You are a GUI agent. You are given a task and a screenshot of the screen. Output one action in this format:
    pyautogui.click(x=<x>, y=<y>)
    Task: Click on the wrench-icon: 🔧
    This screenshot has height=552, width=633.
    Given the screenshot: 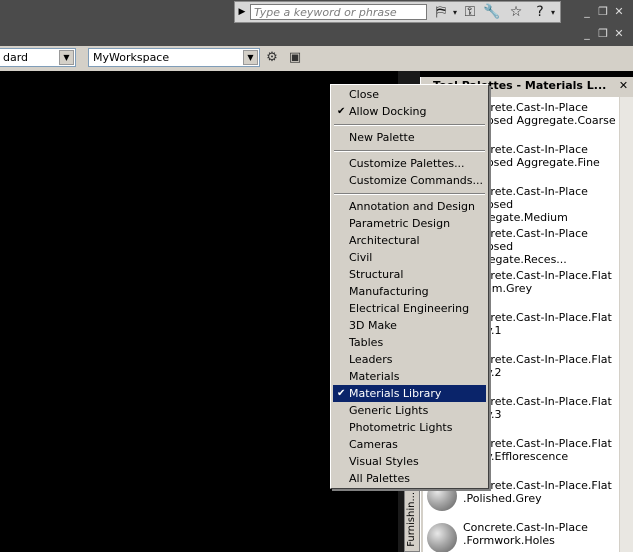 What is the action you would take?
    pyautogui.click(x=492, y=12)
    